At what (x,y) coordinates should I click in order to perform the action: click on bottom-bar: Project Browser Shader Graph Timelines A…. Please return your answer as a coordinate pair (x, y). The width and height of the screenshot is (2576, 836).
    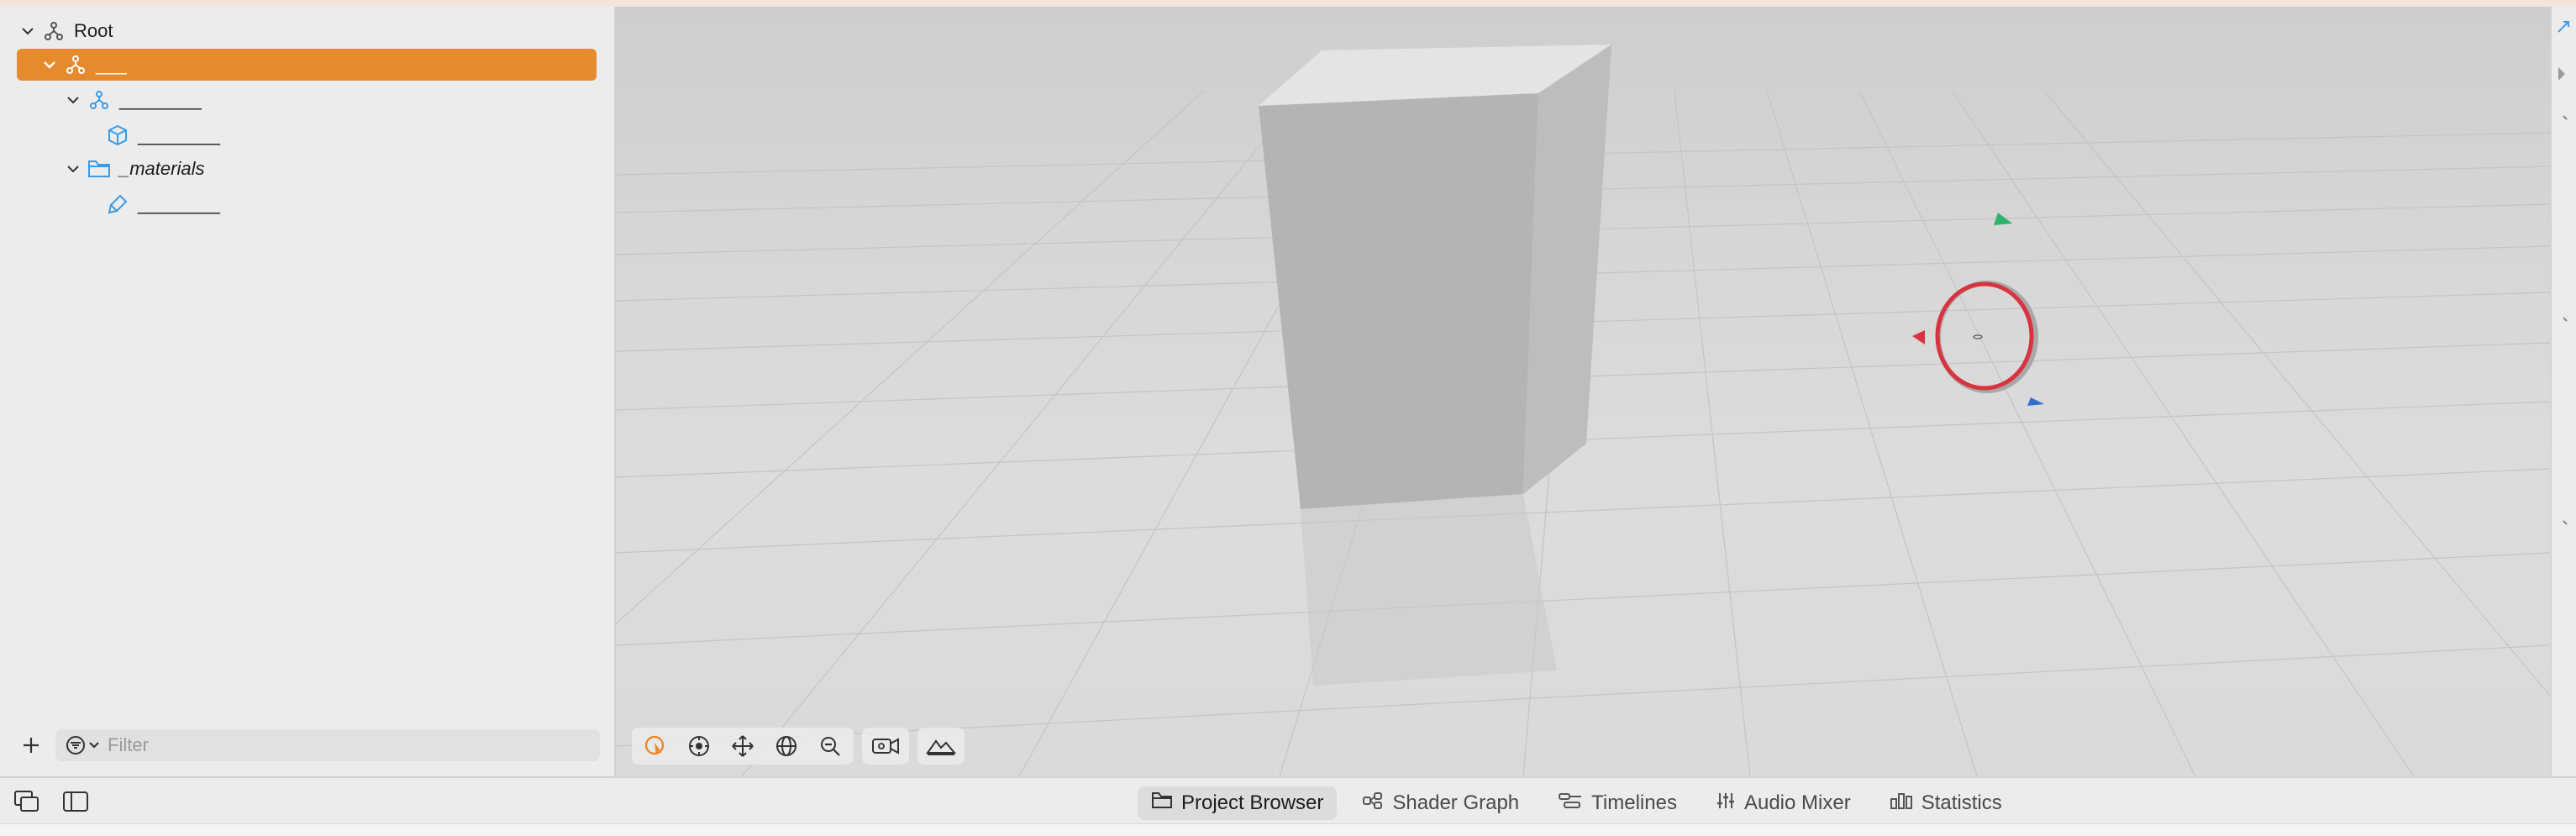
    Looking at the image, I should click on (1288, 800).